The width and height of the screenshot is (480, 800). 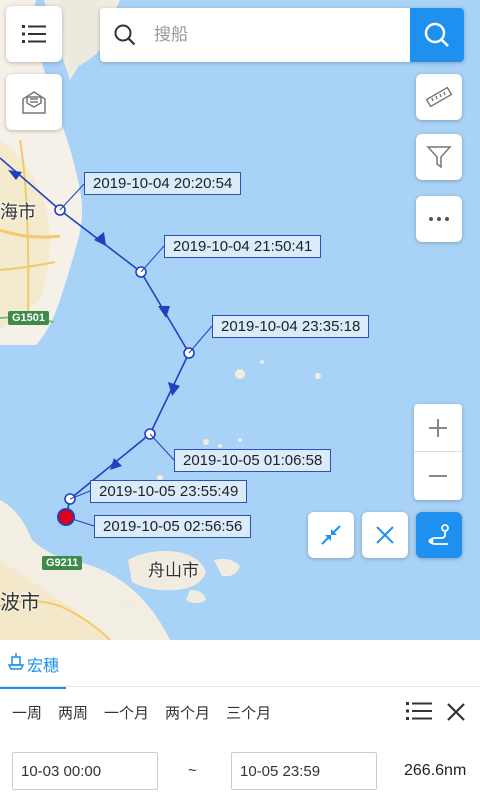 What do you see at coordinates (126, 712) in the screenshot?
I see `range-option-1m: 一个月` at bounding box center [126, 712].